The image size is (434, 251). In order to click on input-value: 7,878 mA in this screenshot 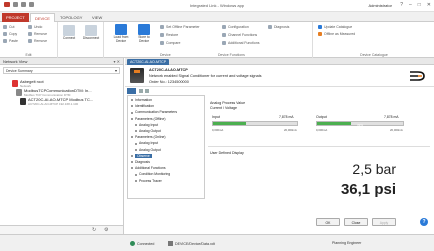, I will do `click(286, 117)`.